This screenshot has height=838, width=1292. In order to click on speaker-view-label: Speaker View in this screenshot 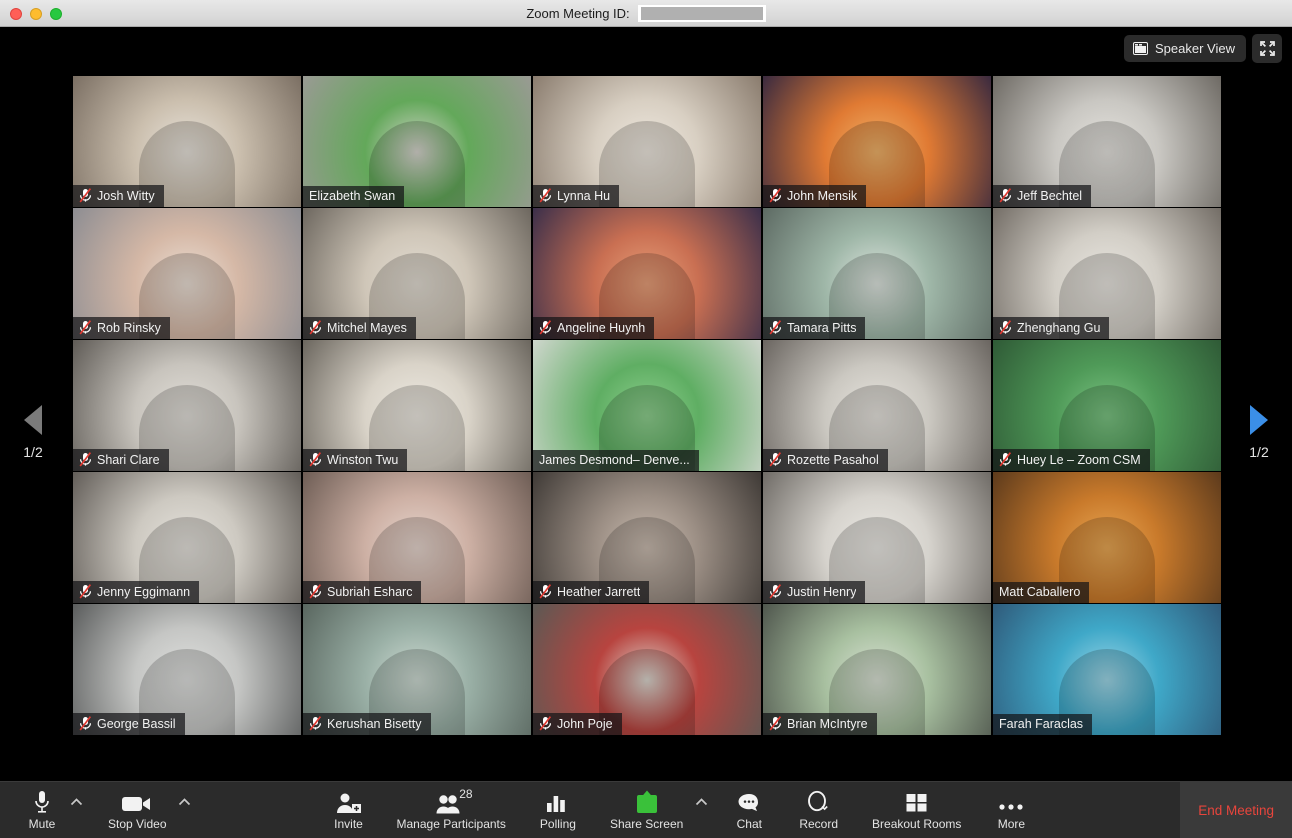, I will do `click(1195, 48)`.